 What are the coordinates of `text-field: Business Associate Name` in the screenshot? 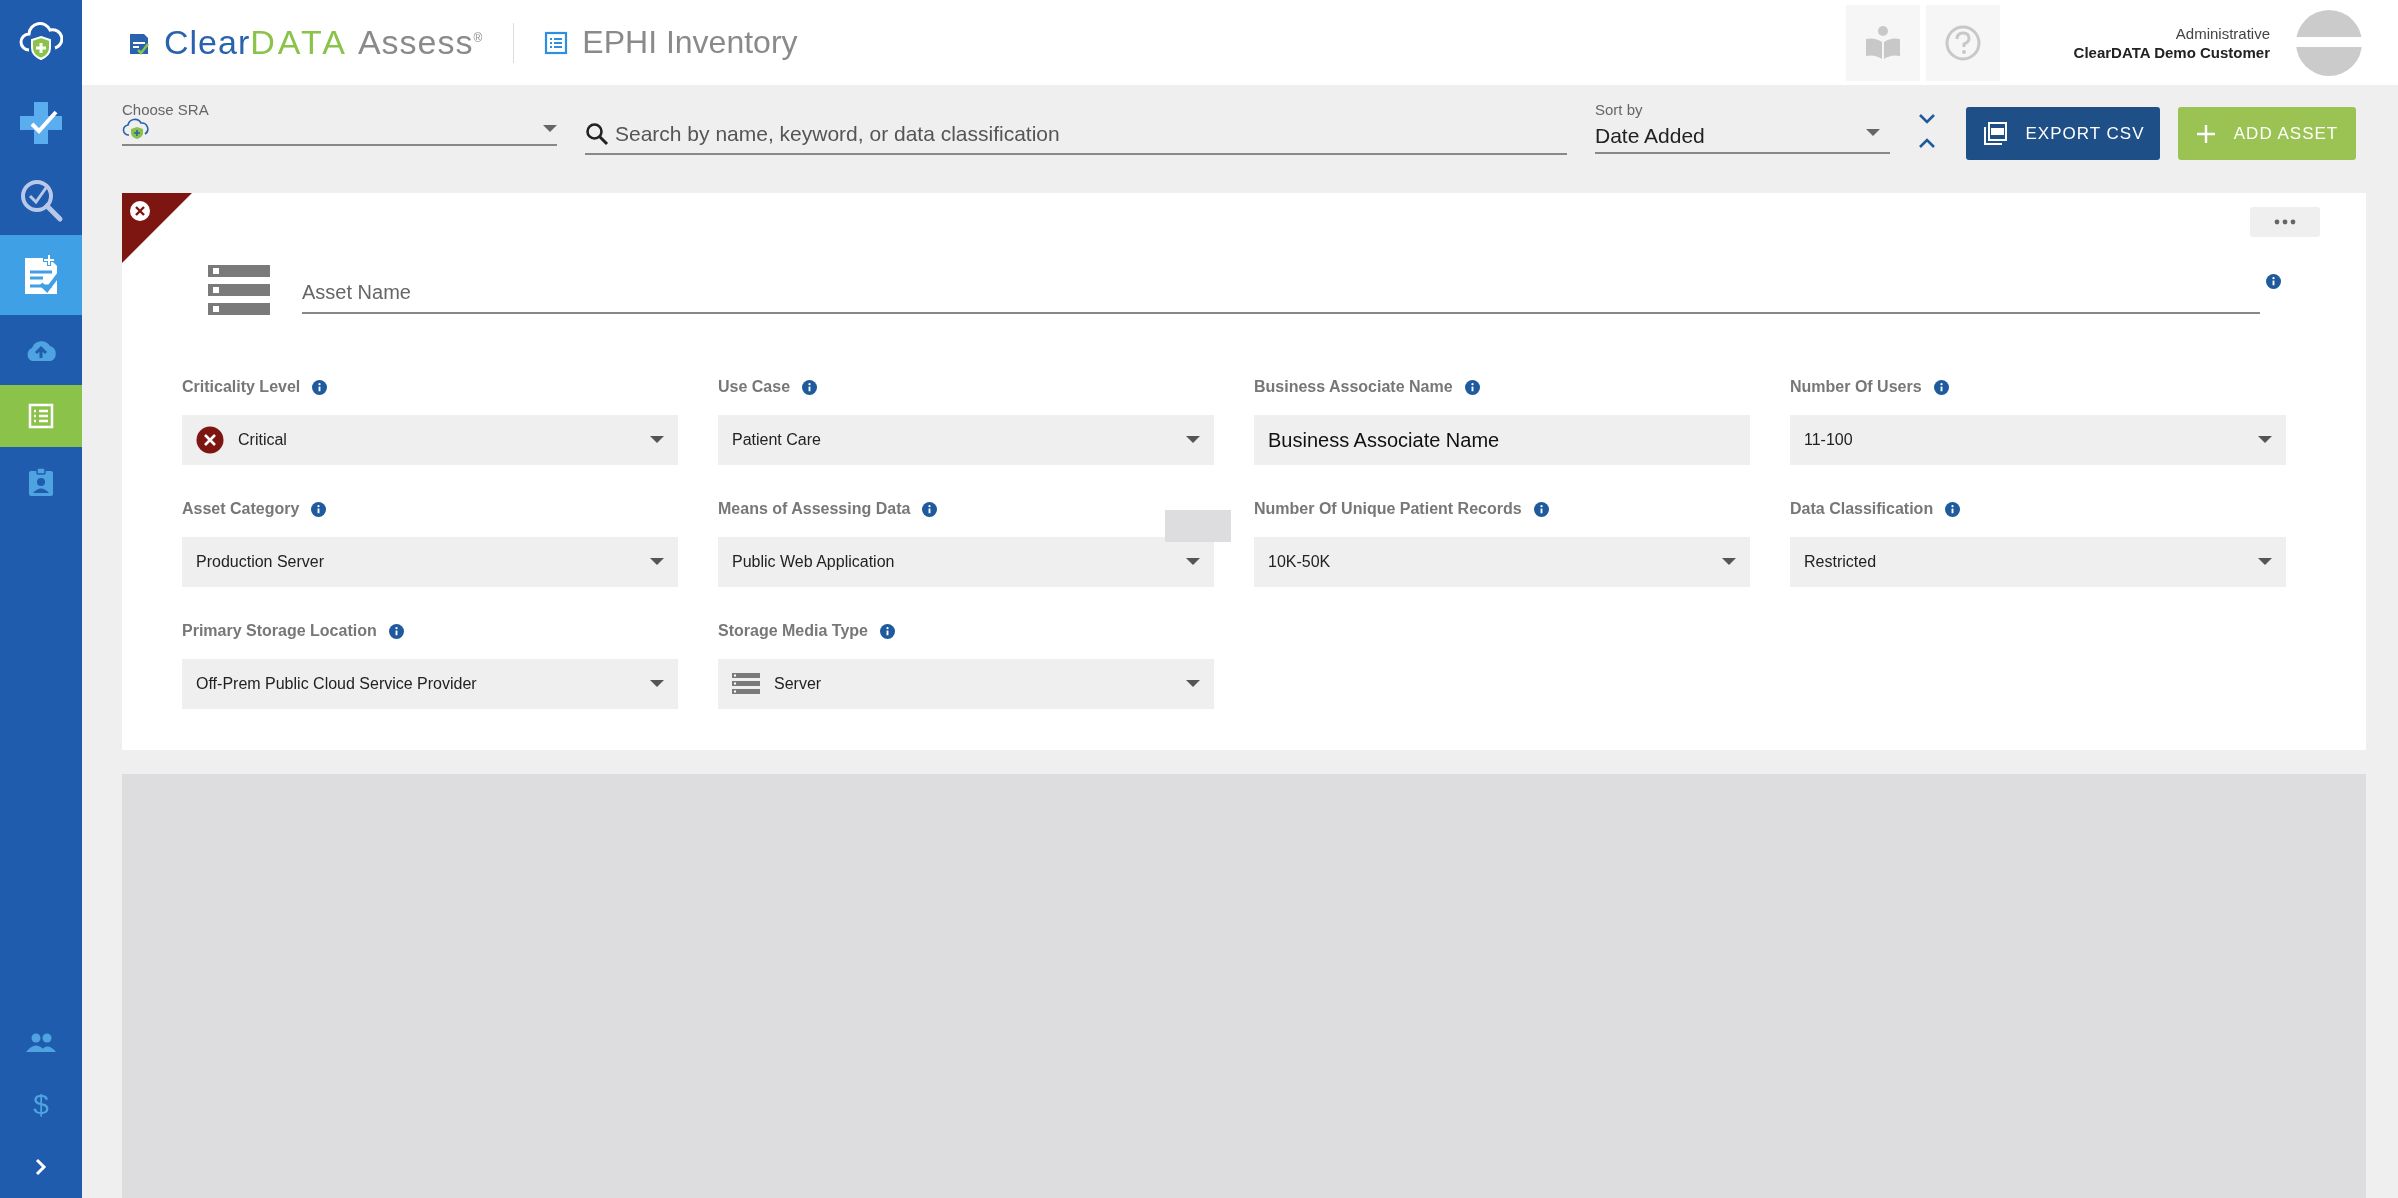 It's located at (1502, 440).